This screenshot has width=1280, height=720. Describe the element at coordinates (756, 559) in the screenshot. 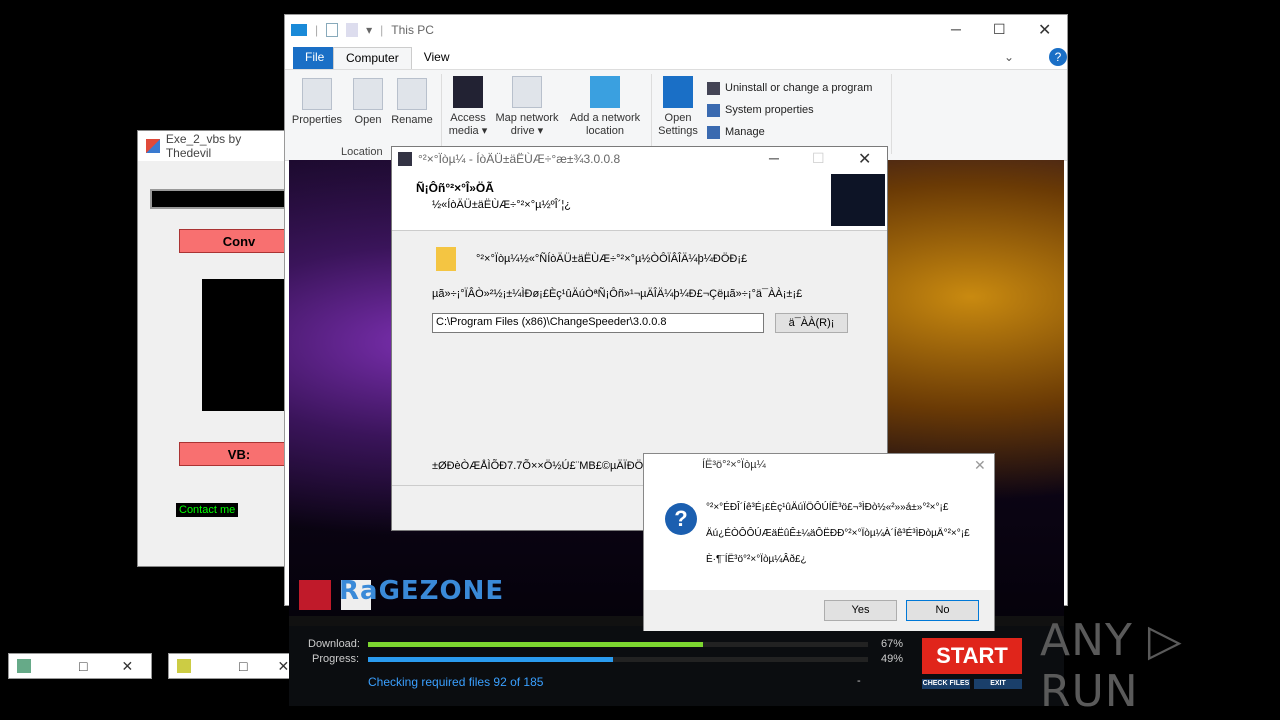

I see `msgbox-line-3: È·¶¨ÍË³ö°²×°Ïòµ¼Âð£¿` at that location.